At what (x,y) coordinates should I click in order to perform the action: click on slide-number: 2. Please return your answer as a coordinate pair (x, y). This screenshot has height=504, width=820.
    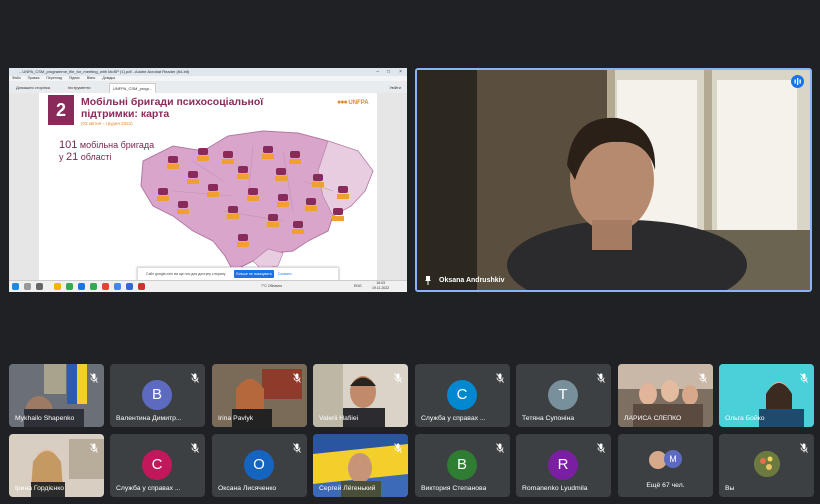
    Looking at the image, I should click on (61, 110).